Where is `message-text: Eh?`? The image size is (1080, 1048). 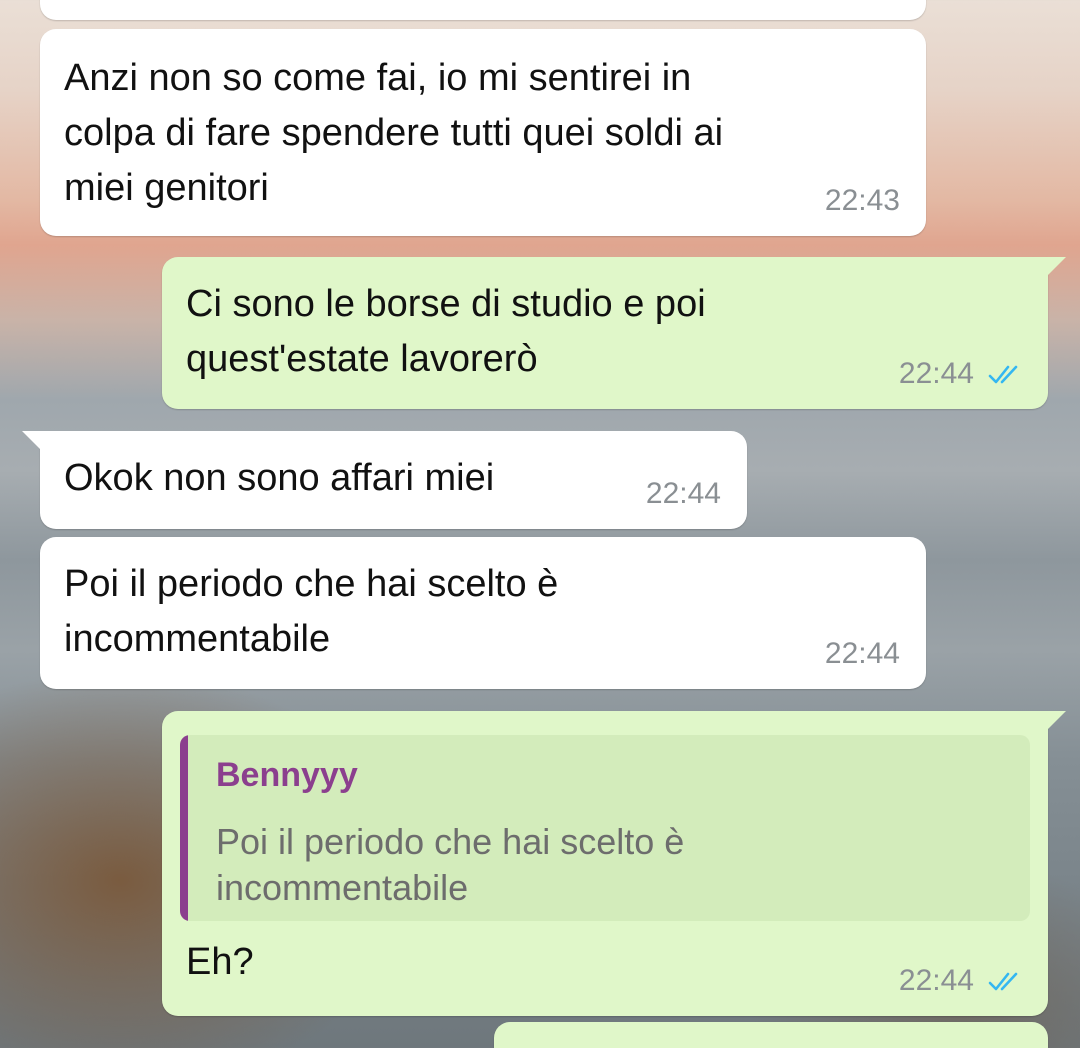
message-text: Eh? is located at coordinates (220, 962).